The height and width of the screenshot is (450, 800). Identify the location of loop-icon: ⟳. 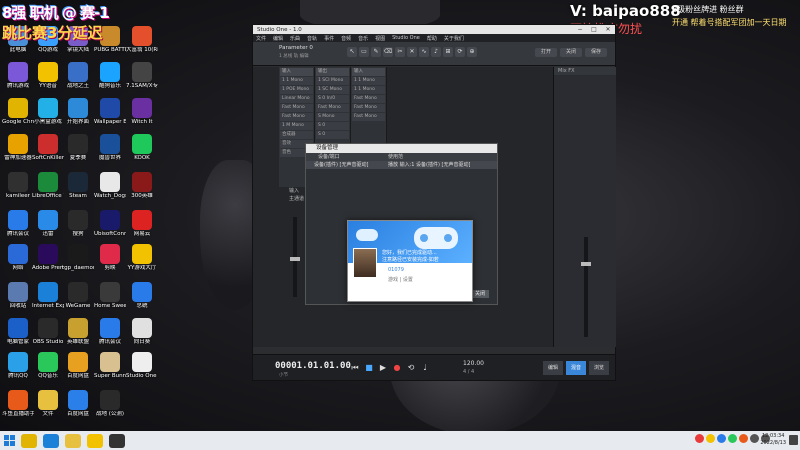
(460, 52).